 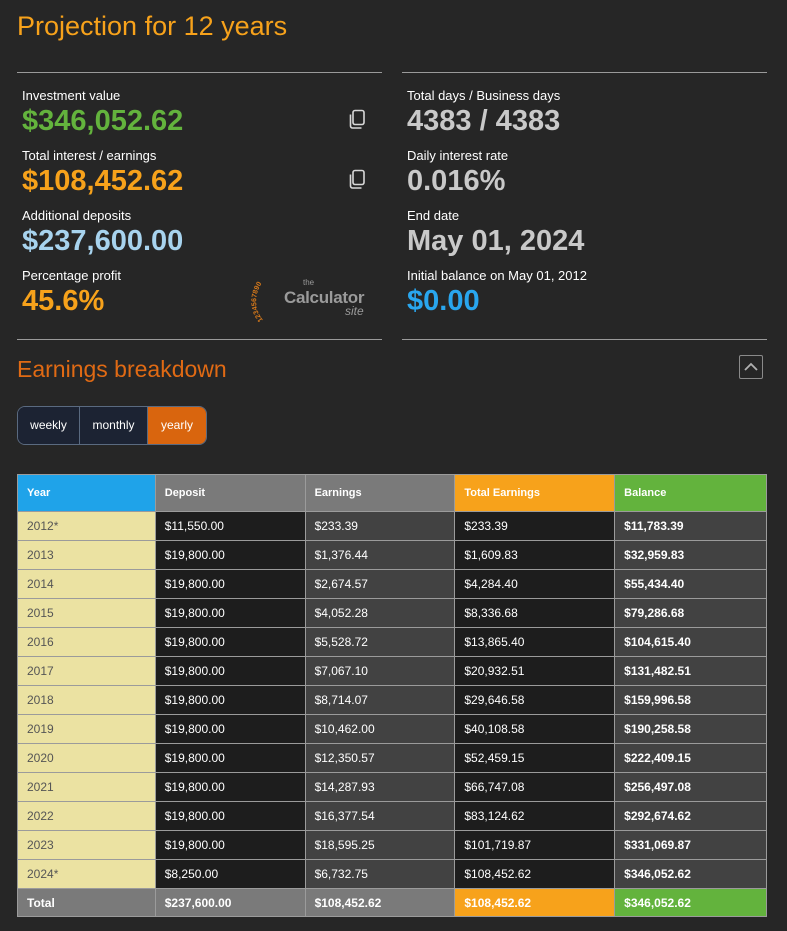 What do you see at coordinates (690, 700) in the screenshot?
I see `cell-balance: $159,996.58` at bounding box center [690, 700].